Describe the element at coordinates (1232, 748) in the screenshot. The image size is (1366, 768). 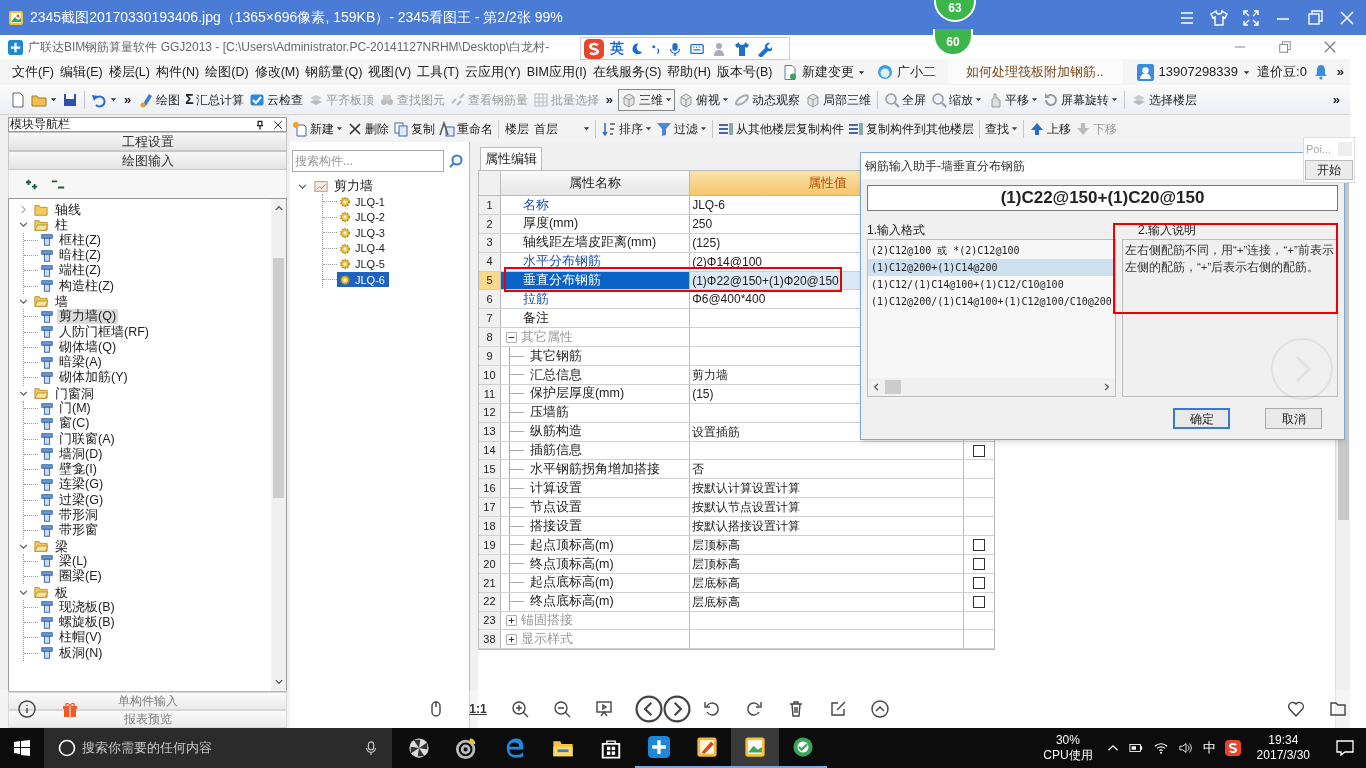
I see `s-logo-icon` at that location.